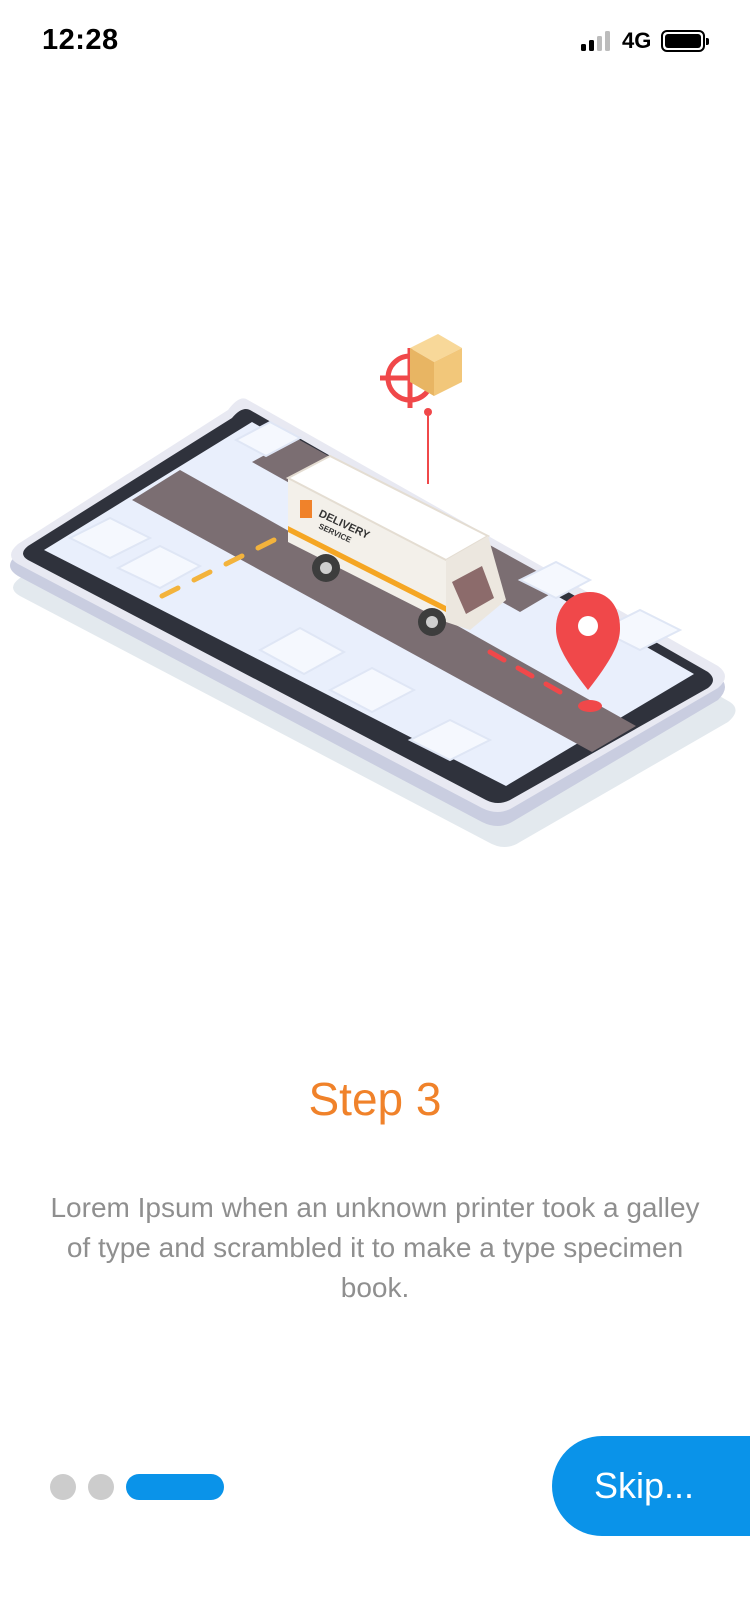  Describe the element at coordinates (685, 41) in the screenshot. I see `battery-icon` at that location.